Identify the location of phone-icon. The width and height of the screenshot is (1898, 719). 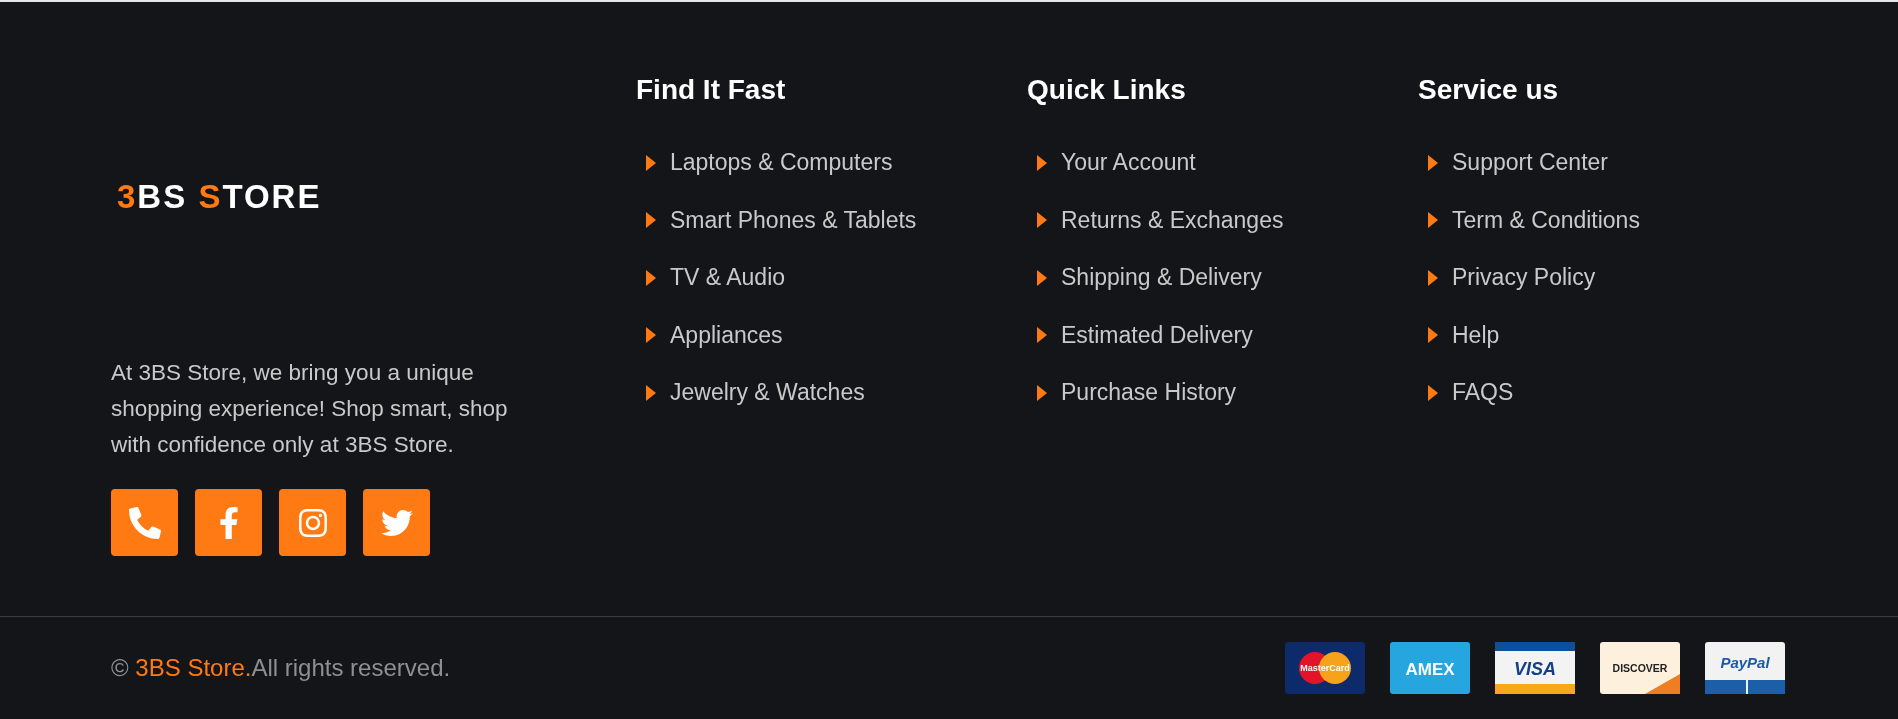
(144, 522).